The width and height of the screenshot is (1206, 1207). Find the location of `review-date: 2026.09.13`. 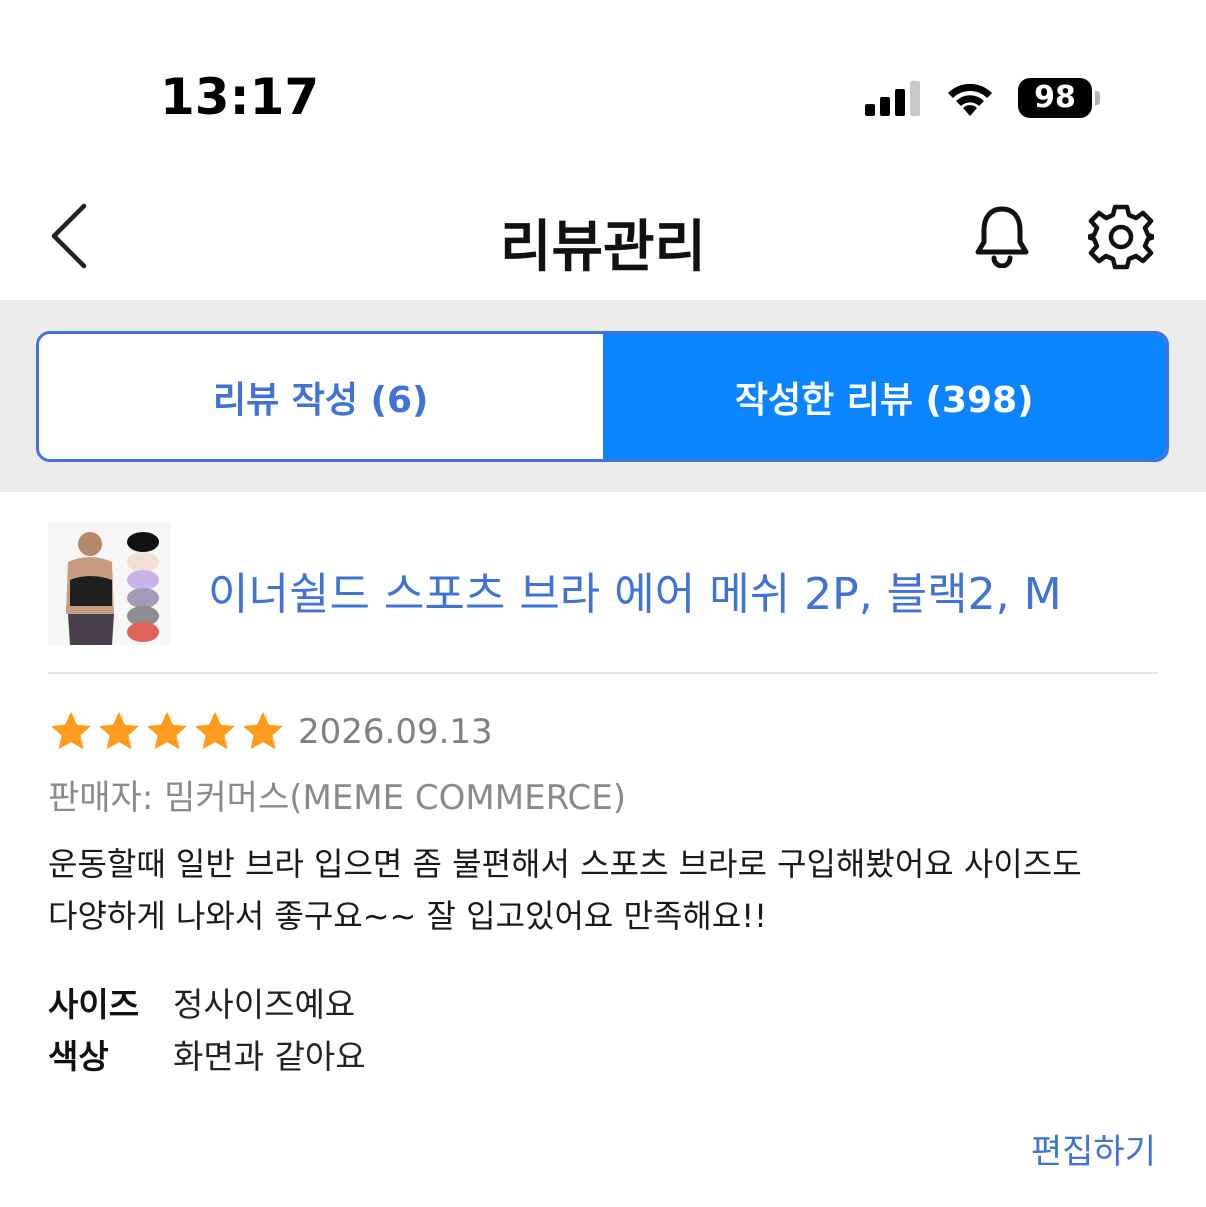

review-date: 2026.09.13 is located at coordinates (395, 732).